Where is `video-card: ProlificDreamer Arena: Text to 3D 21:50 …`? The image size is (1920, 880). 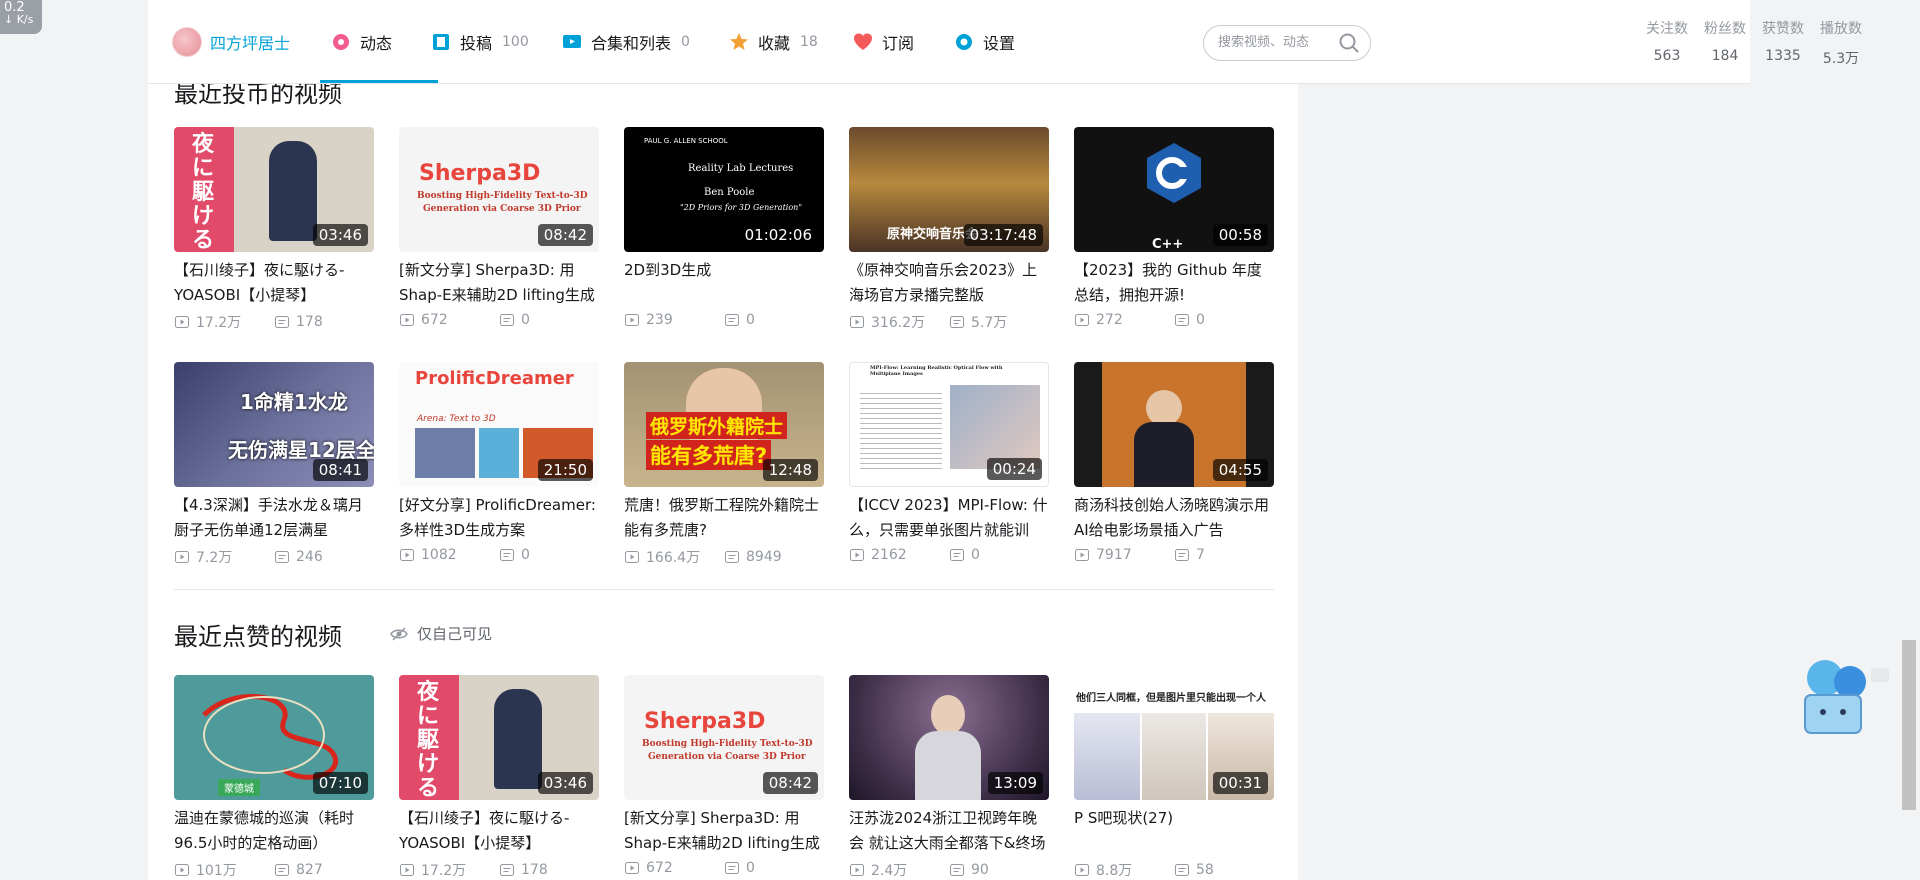
video-card: ProlificDreamer Arena: Text to 3D 21:50 … is located at coordinates (499, 462).